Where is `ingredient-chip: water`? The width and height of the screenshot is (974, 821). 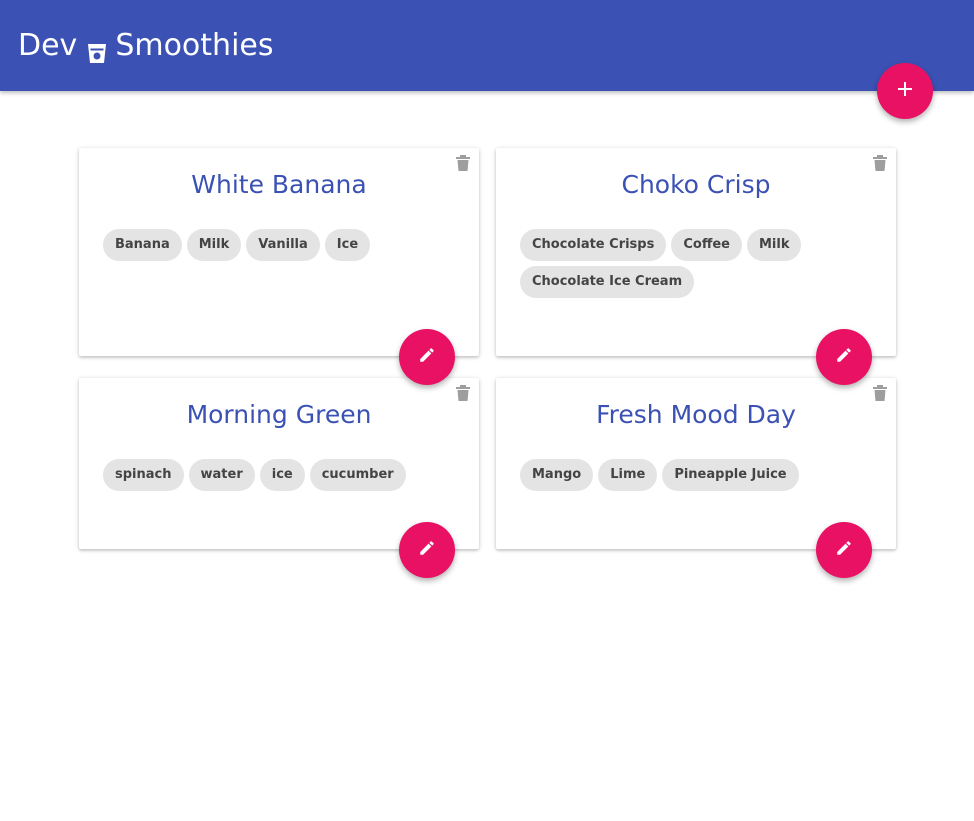
ingredient-chip: water is located at coordinates (221, 475).